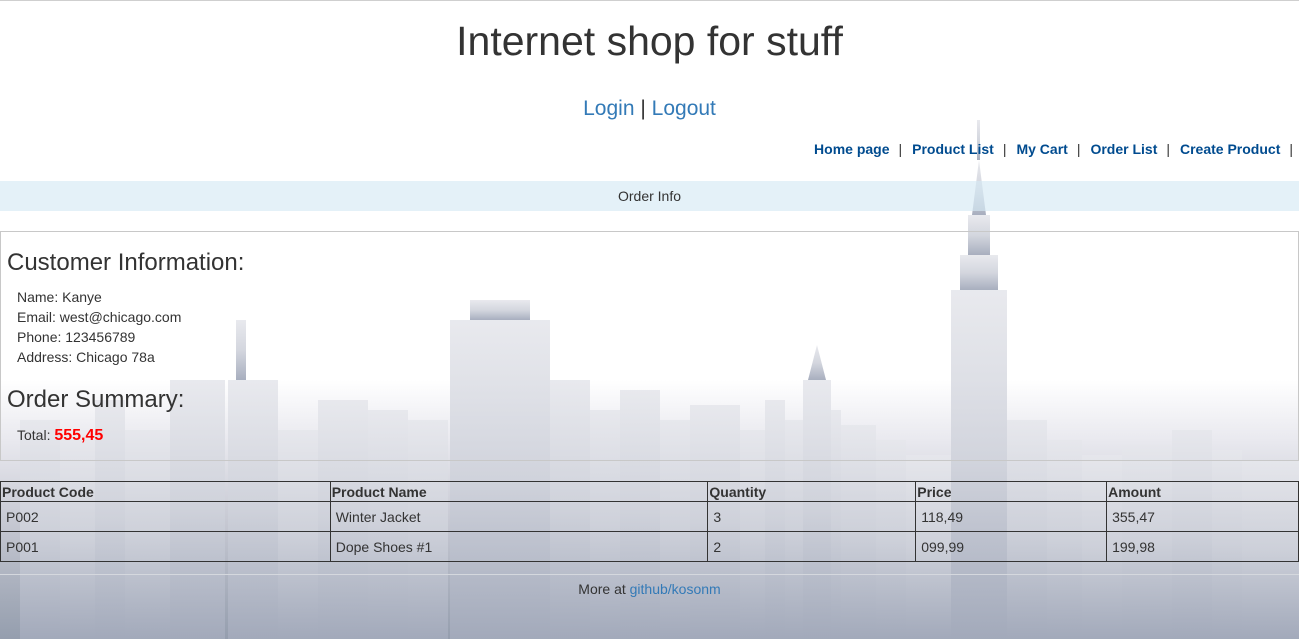  What do you see at coordinates (649, 0) in the screenshot?
I see `top-border` at bounding box center [649, 0].